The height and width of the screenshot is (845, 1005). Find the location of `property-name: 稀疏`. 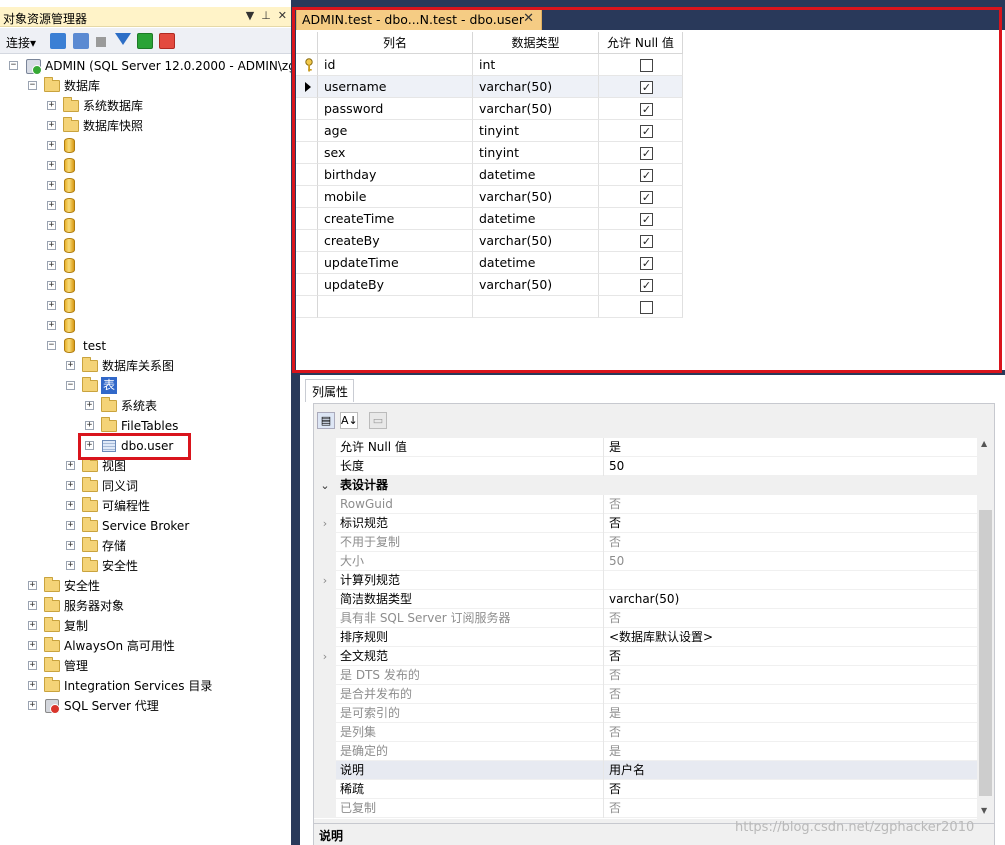

property-name: 稀疏 is located at coordinates (471, 789).